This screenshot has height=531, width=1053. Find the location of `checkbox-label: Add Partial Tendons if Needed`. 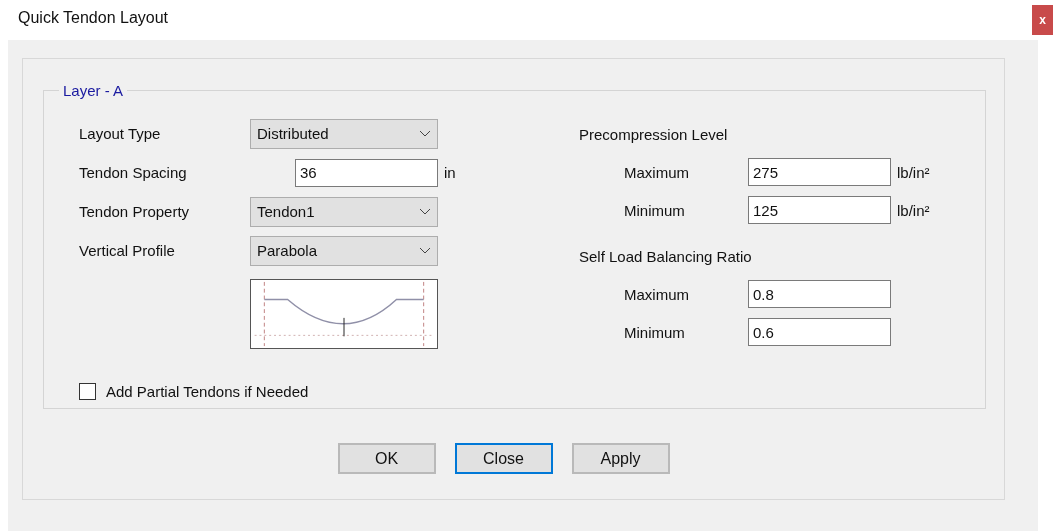

checkbox-label: Add Partial Tendons if Needed is located at coordinates (207, 391).